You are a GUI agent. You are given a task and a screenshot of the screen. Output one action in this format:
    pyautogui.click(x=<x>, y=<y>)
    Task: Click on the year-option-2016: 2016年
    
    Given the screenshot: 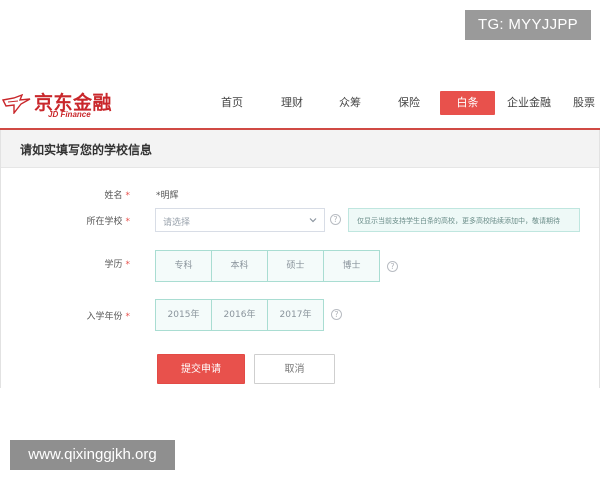 What is the action you would take?
    pyautogui.click(x=239, y=315)
    